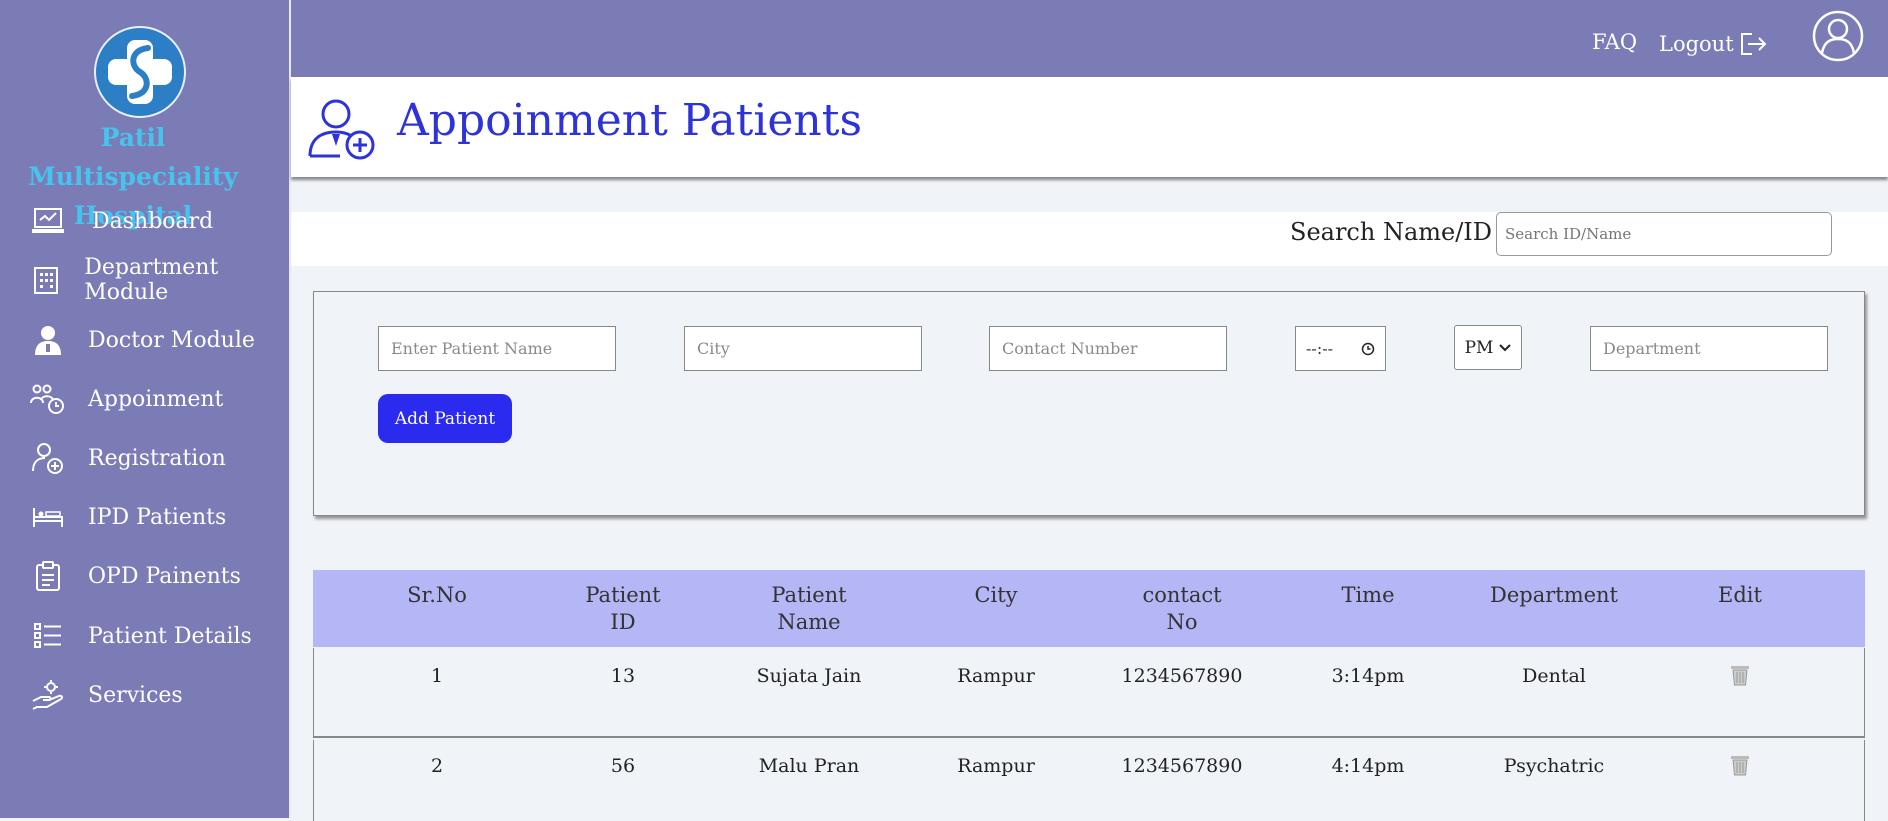  I want to click on building-icon, so click(46, 280).